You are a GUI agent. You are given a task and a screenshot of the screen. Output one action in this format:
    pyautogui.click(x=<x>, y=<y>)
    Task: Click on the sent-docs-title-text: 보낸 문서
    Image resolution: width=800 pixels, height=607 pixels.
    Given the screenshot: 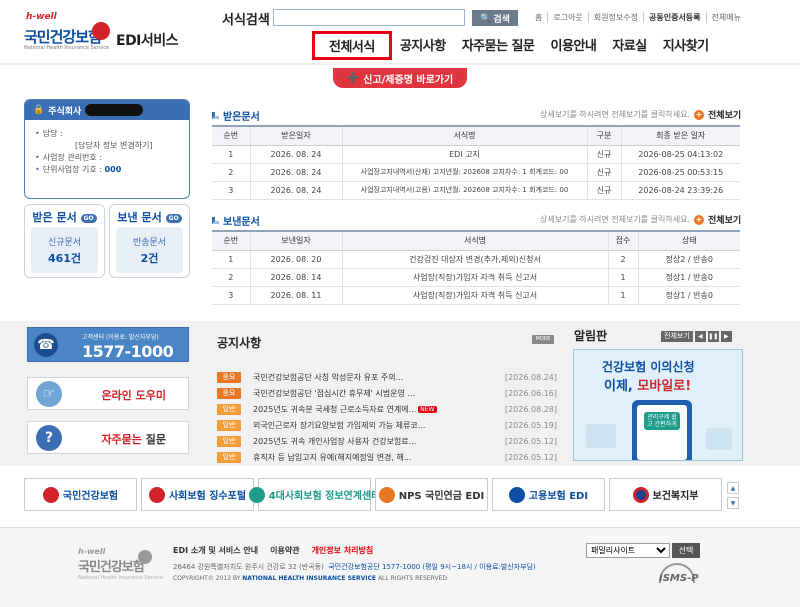 What is the action you would take?
    pyautogui.click(x=139, y=217)
    